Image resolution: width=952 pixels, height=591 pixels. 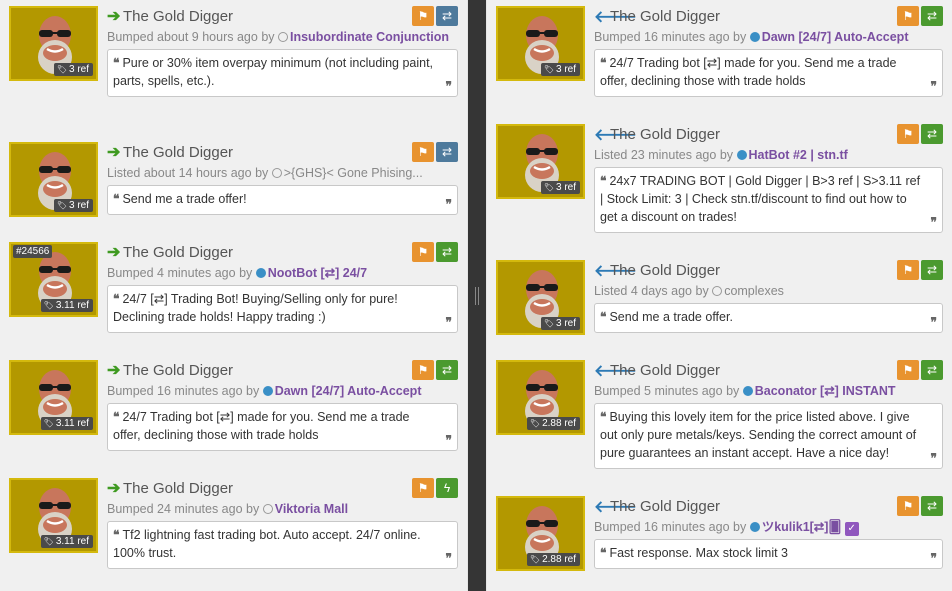 I want to click on listing-verb: Listed, so click(x=124, y=173).